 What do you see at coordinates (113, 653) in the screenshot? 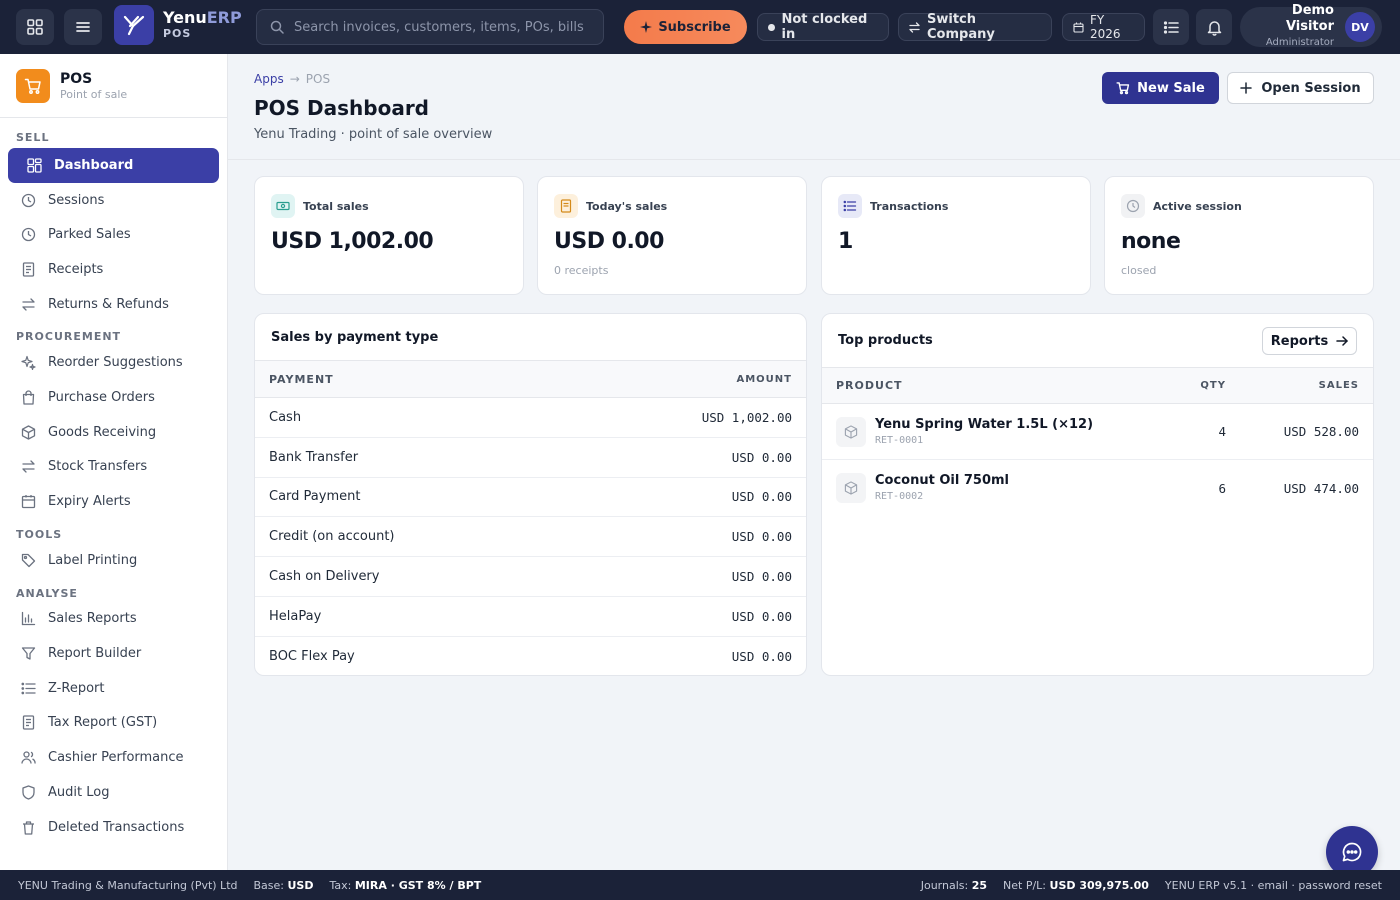
I see `sidebar-item-report-builder: Report Builder` at bounding box center [113, 653].